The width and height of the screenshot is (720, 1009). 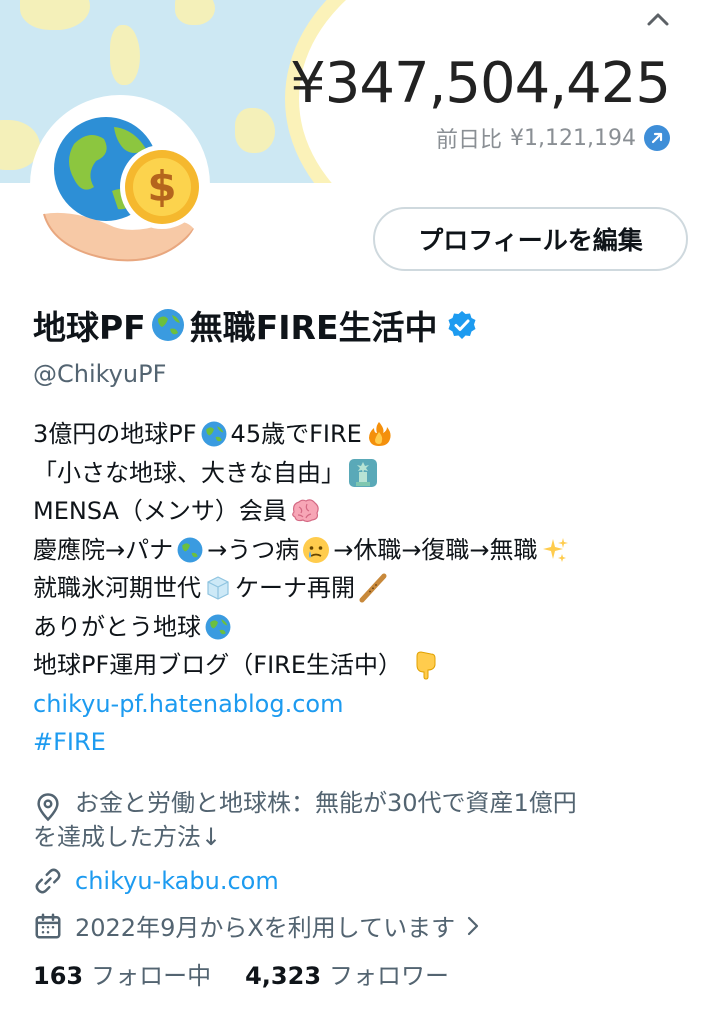 I want to click on flute-emoji-icon, so click(x=373, y=588).